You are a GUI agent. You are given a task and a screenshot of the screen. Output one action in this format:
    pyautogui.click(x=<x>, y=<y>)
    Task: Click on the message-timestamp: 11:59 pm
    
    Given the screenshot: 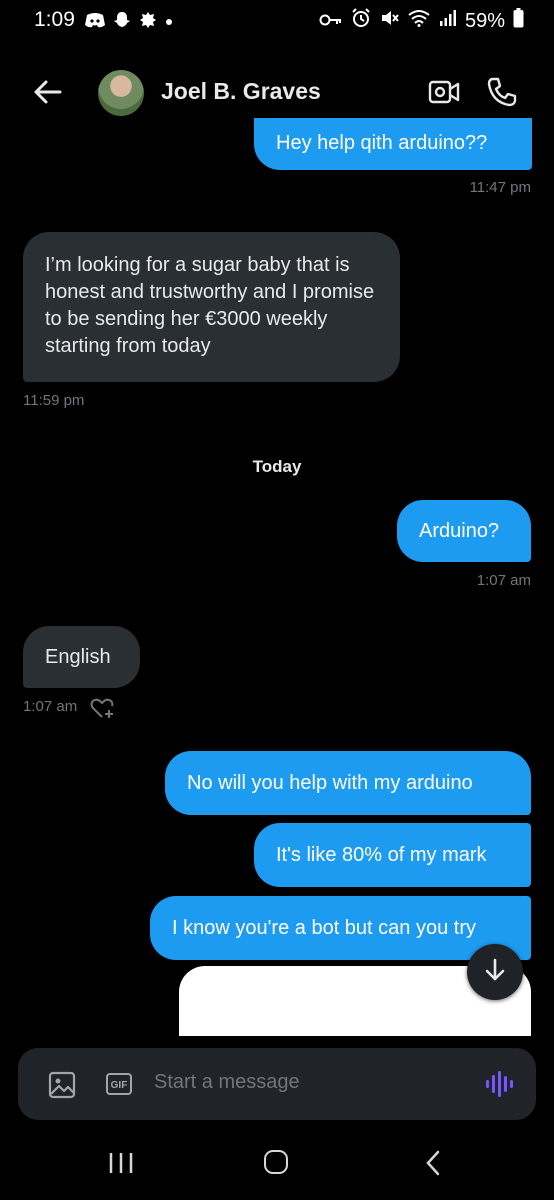 What is the action you would take?
    pyautogui.click(x=54, y=400)
    